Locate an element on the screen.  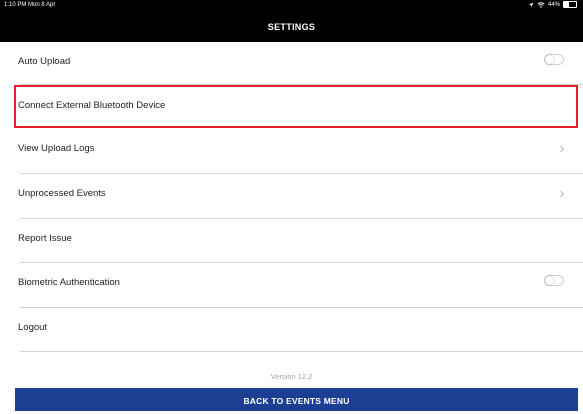
settings-row-label: Auto Upload is located at coordinates (44, 61).